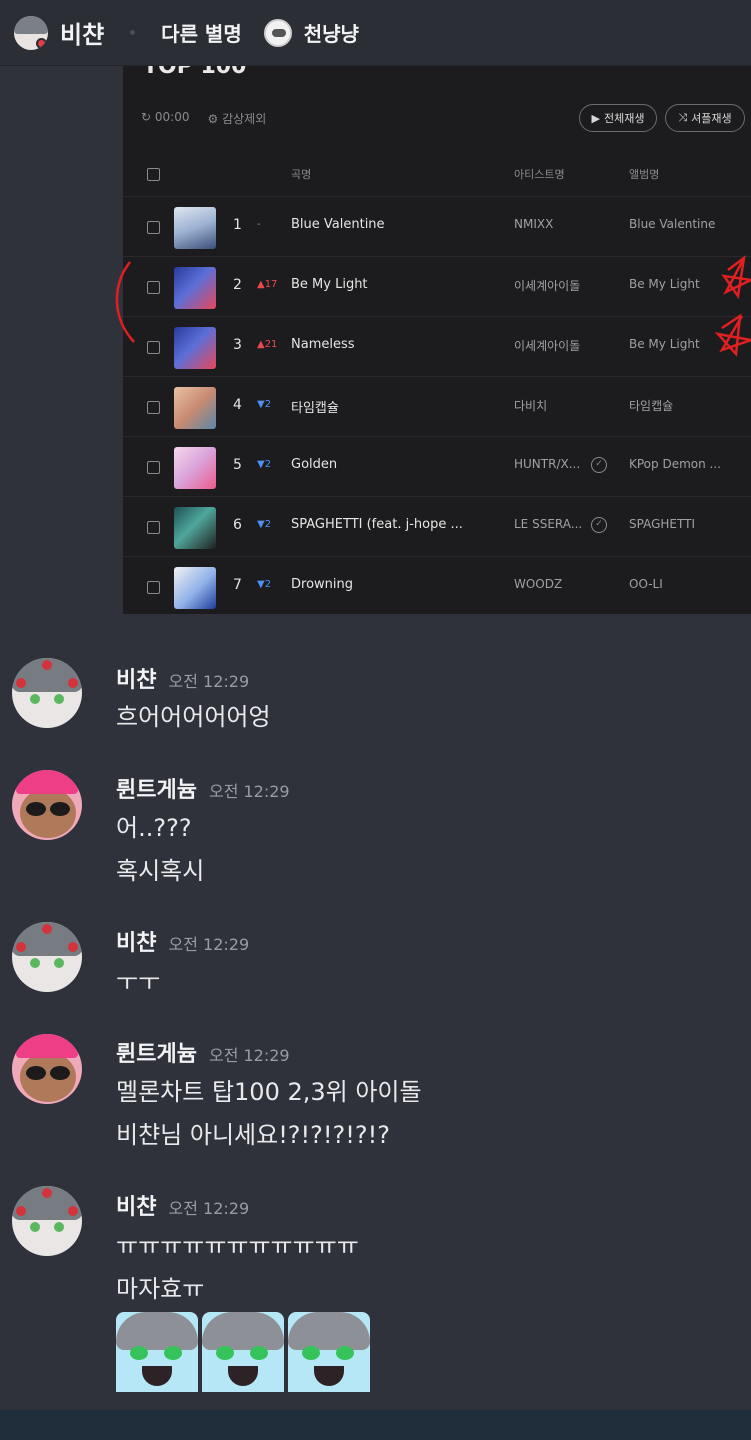  What do you see at coordinates (437, 406) in the screenshot?
I see `table-row: 4 ▼2 타임캡슐 다비치 타임캡슐` at bounding box center [437, 406].